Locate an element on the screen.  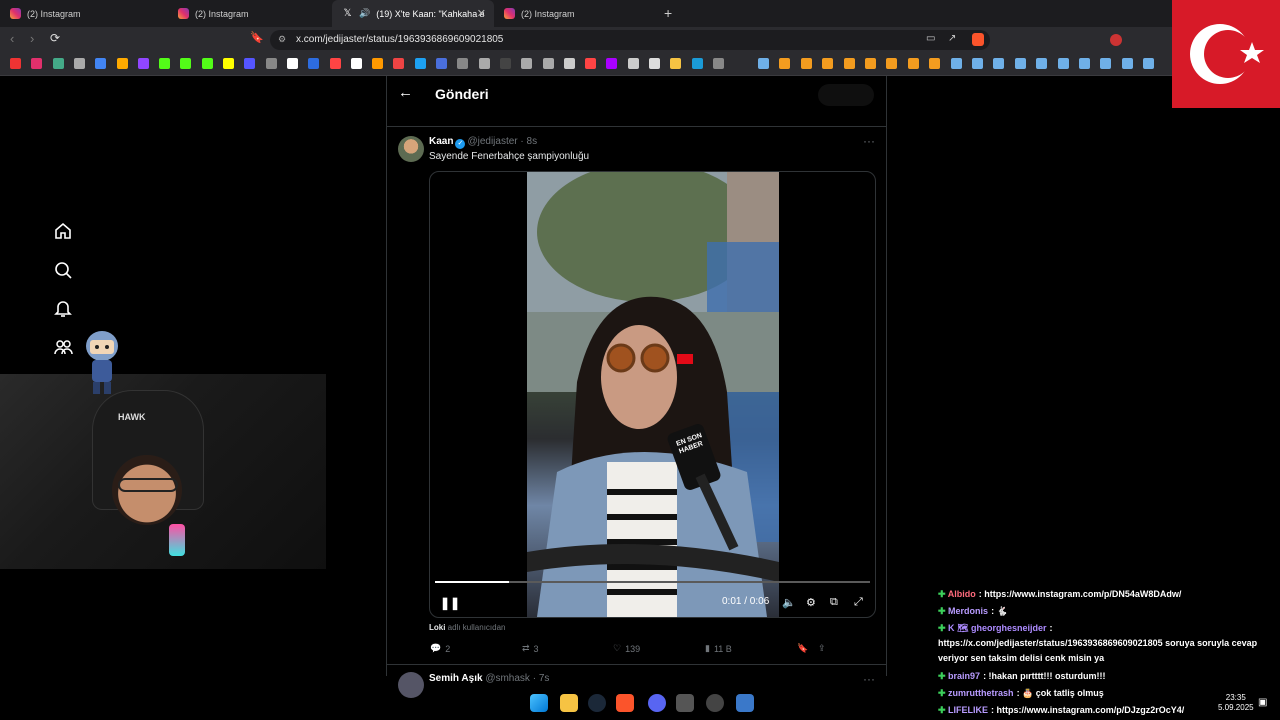
bookmark-button: 🔖 is located at coordinates (802, 648).